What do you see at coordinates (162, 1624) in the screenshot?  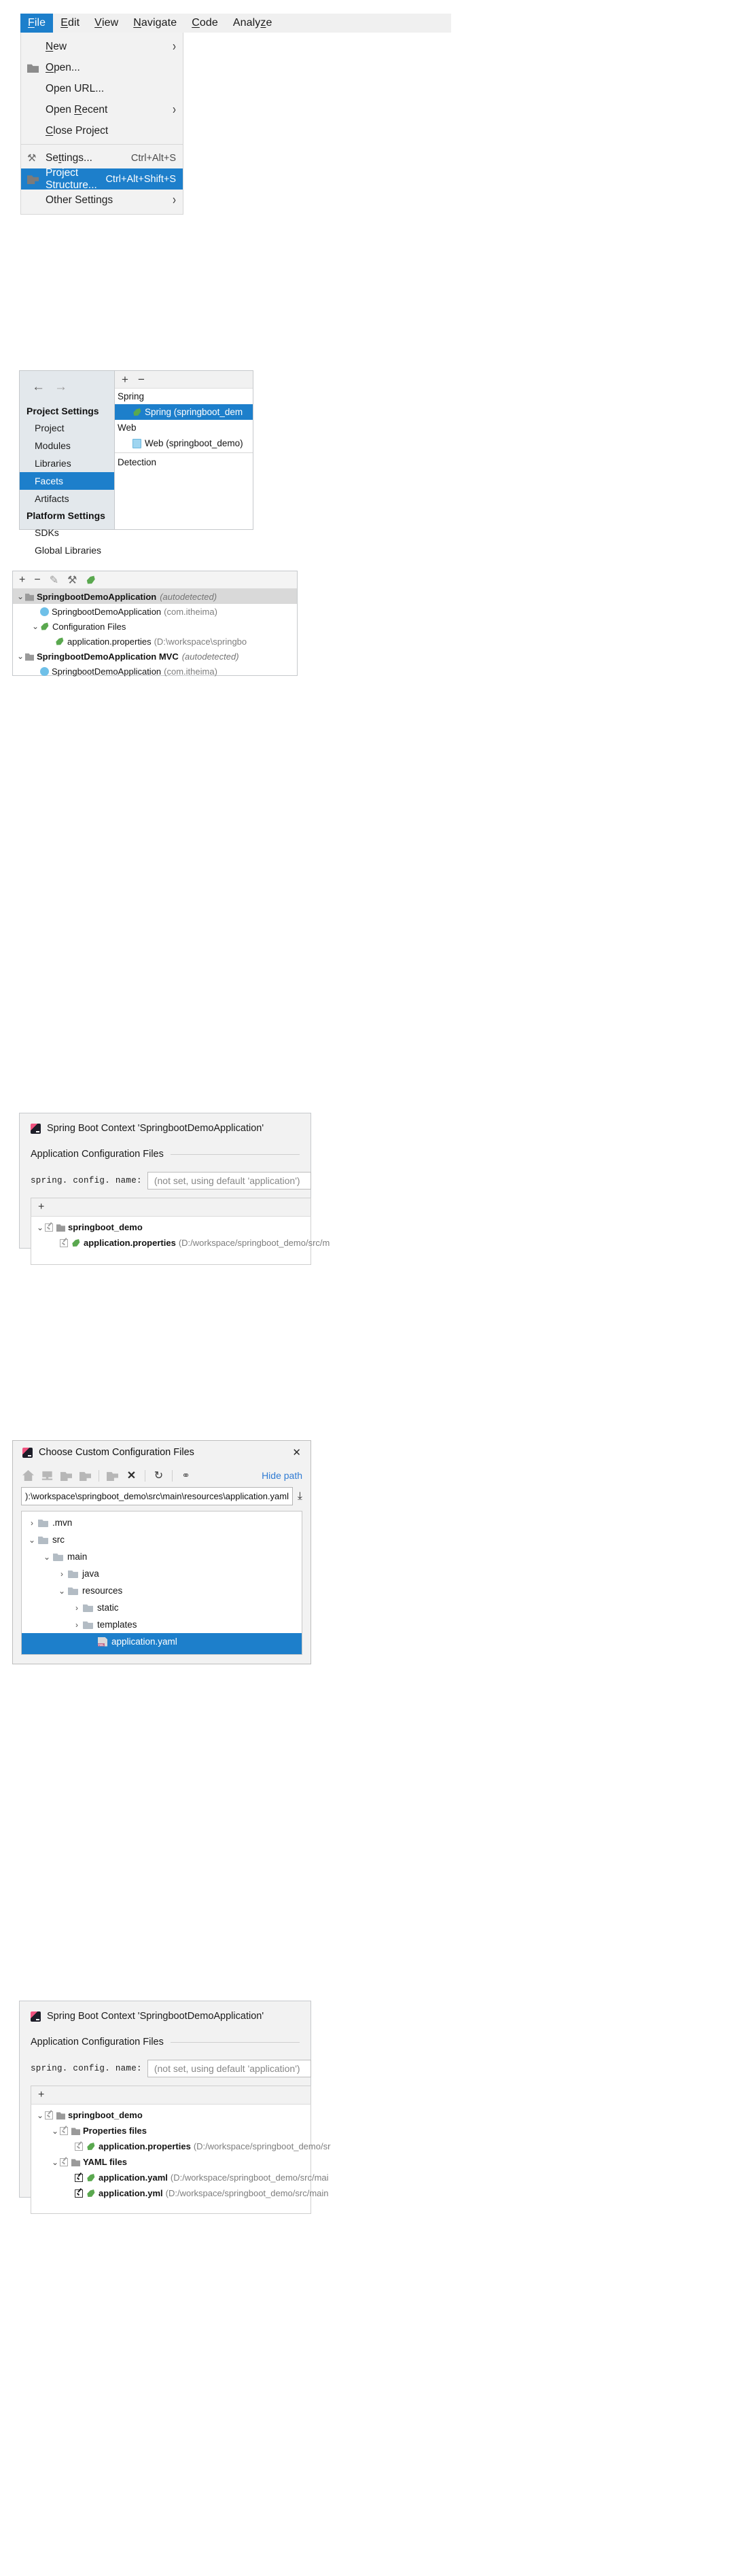 I see `file-tree-row: › templates` at bounding box center [162, 1624].